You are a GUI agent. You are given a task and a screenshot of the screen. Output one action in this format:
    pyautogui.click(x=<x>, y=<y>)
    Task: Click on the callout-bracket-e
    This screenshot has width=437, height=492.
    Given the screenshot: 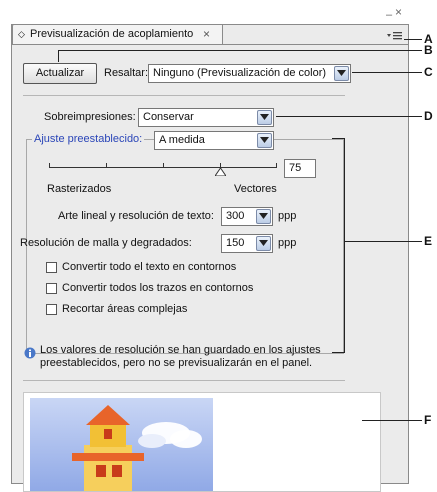 What is the action you would take?
    pyautogui.click(x=338, y=245)
    